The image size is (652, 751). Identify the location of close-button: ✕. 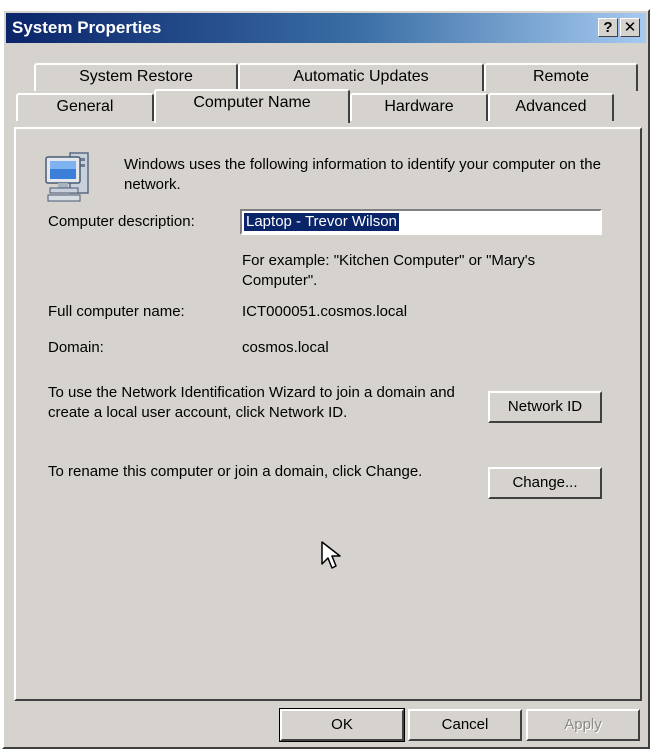
(630, 27).